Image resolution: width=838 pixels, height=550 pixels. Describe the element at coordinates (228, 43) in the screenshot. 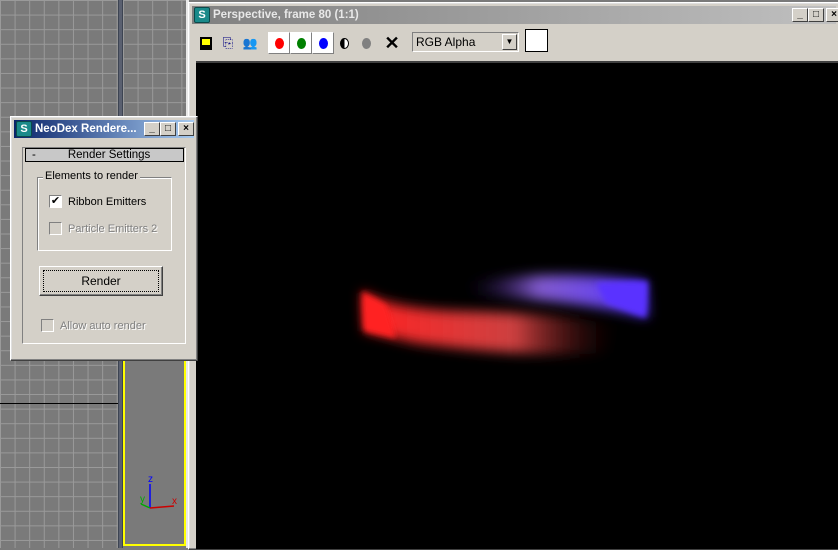

I see `copy-icon: ⎘` at that location.